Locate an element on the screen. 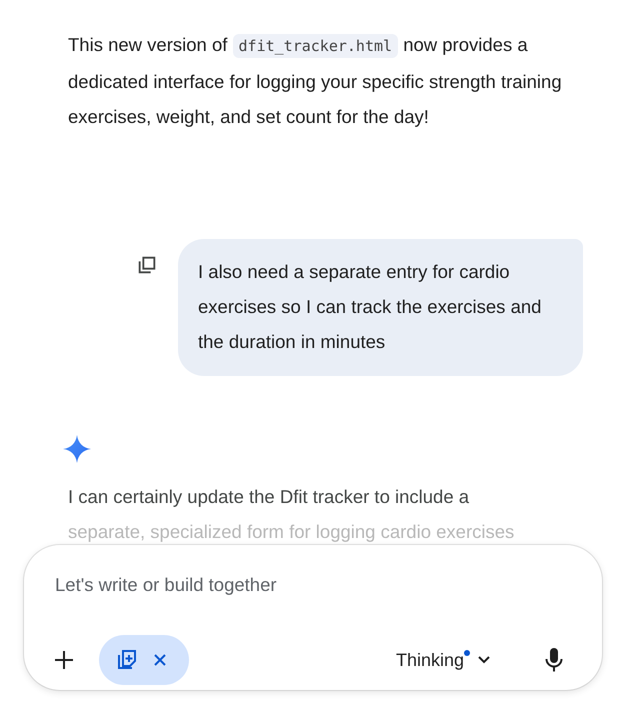 The width and height of the screenshot is (620, 707). reply-text: I can certainly update the Dfit tracker to include a is located at coordinates (269, 497).